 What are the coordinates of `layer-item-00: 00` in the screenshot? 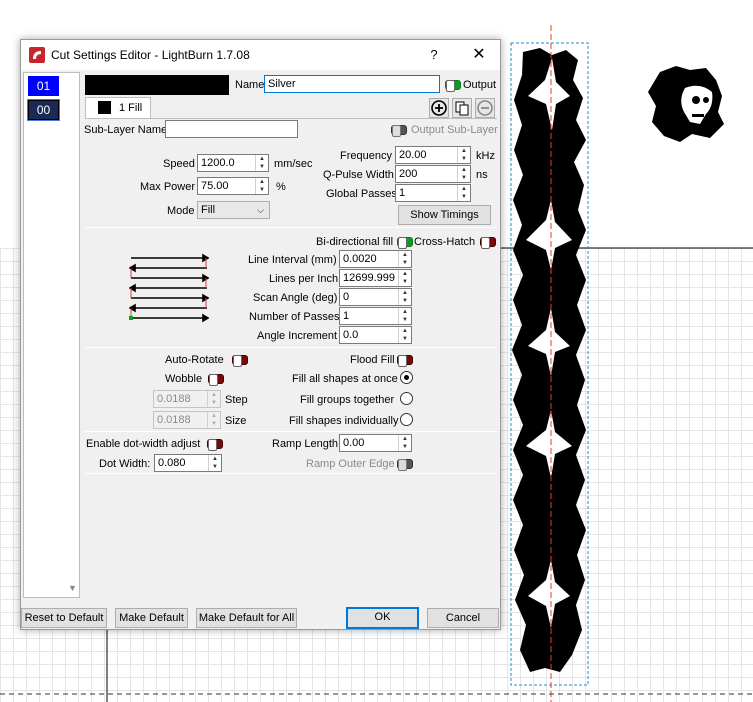 It's located at (43, 110).